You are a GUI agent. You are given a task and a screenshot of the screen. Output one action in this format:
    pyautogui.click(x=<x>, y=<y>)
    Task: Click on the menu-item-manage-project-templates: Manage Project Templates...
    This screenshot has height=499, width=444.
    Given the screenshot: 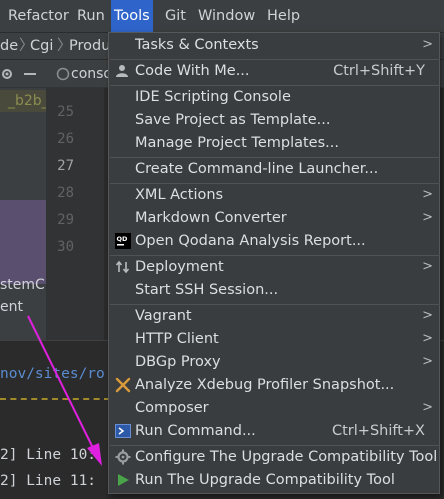 What is the action you would take?
    pyautogui.click(x=274, y=143)
    